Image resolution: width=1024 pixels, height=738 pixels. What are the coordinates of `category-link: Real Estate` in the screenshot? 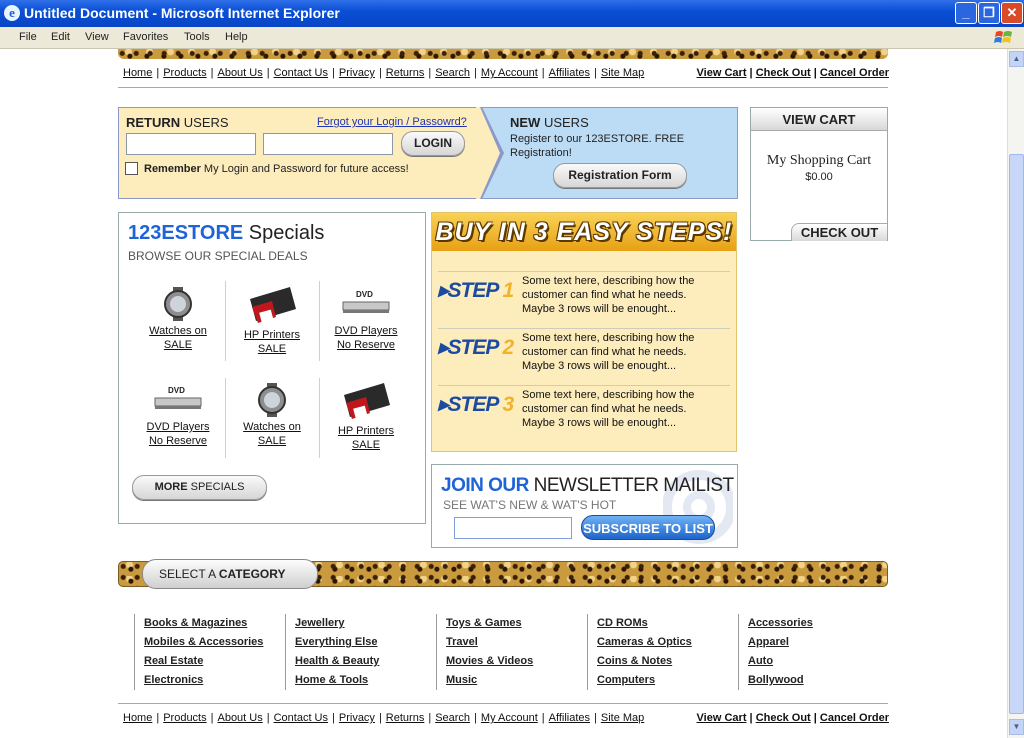 It's located at (203, 661).